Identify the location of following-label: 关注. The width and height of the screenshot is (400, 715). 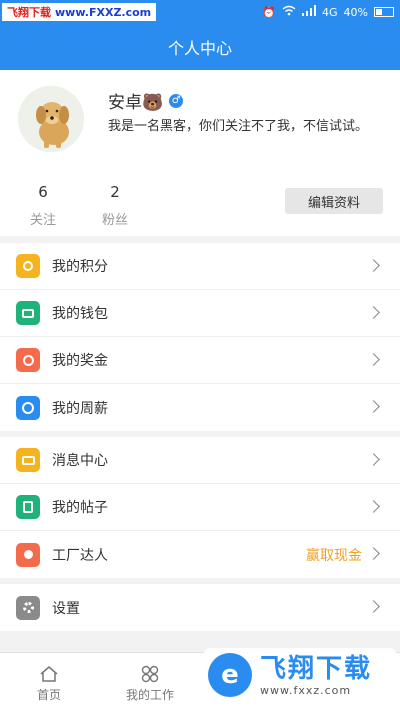
(42, 220).